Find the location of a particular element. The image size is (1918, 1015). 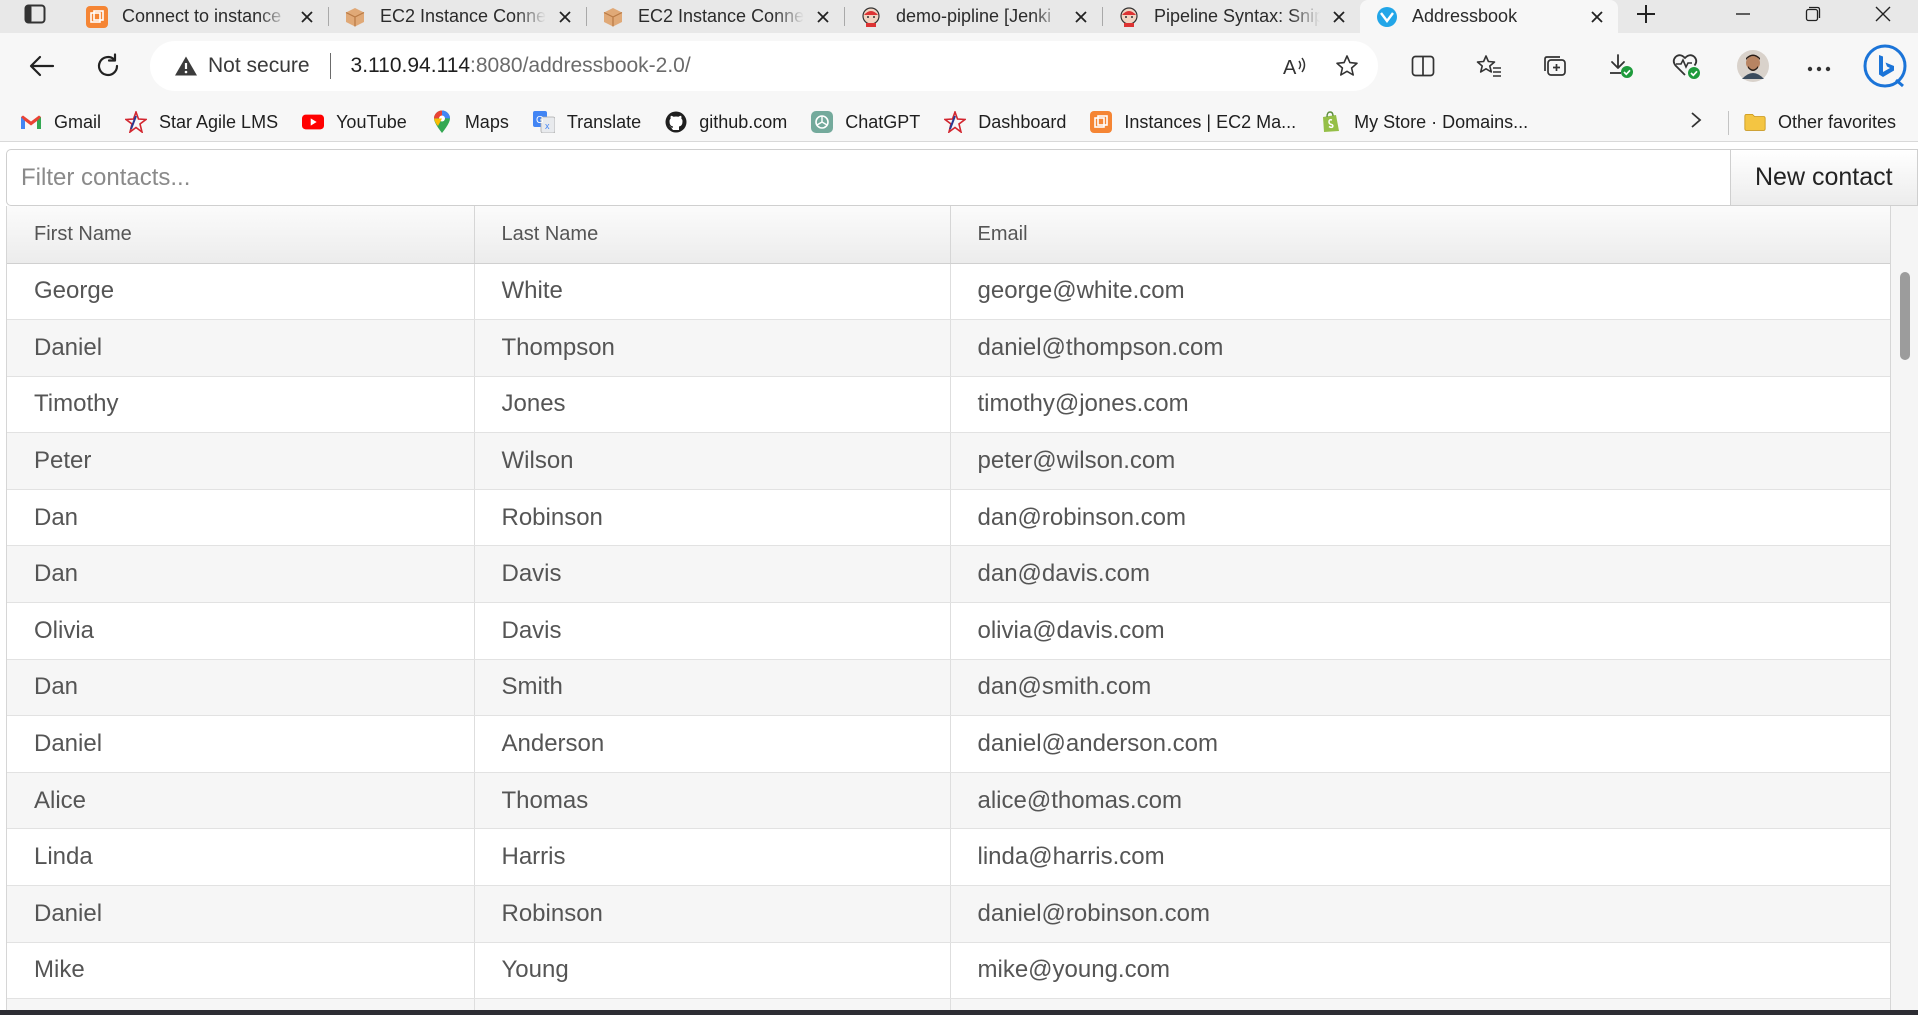

favorites-button is located at coordinates (1489, 68).